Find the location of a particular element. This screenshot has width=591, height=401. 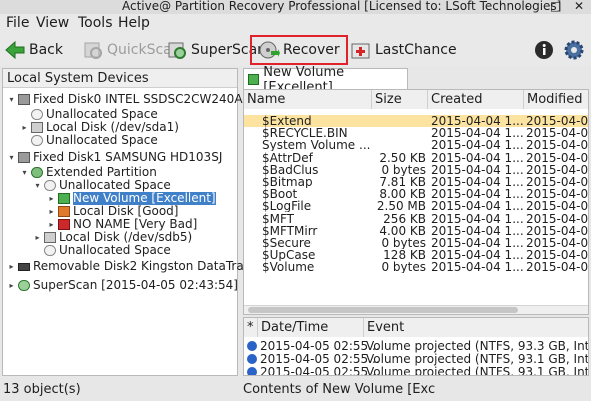

about-button is located at coordinates (545, 50).